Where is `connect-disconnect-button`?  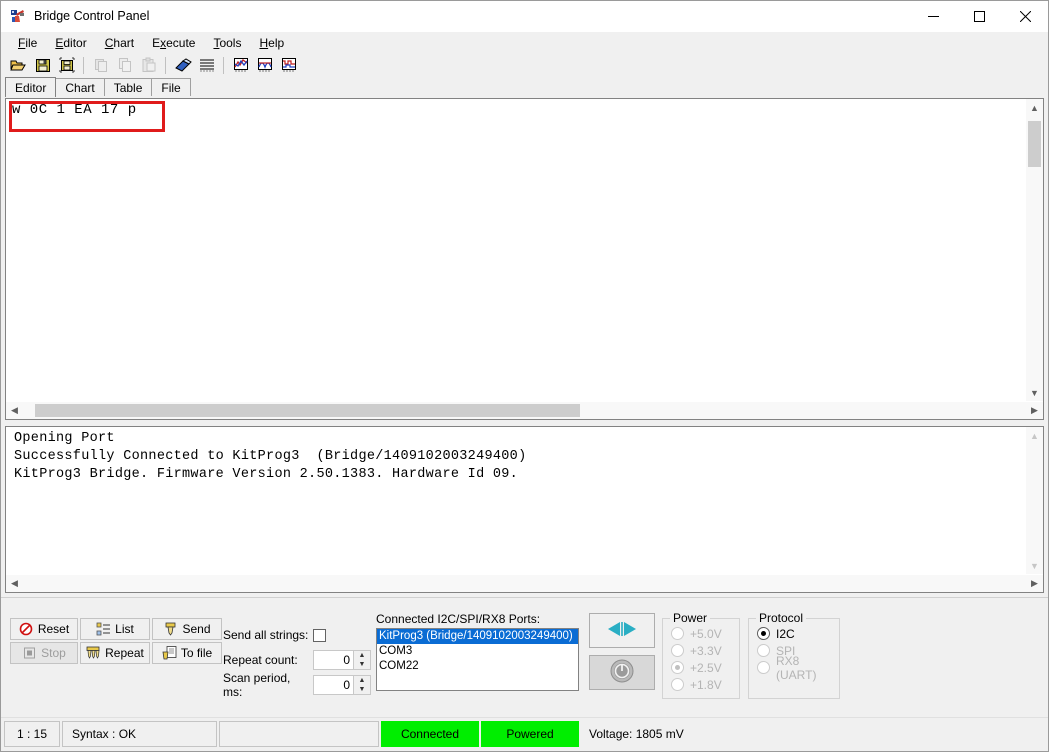 connect-disconnect-button is located at coordinates (622, 630).